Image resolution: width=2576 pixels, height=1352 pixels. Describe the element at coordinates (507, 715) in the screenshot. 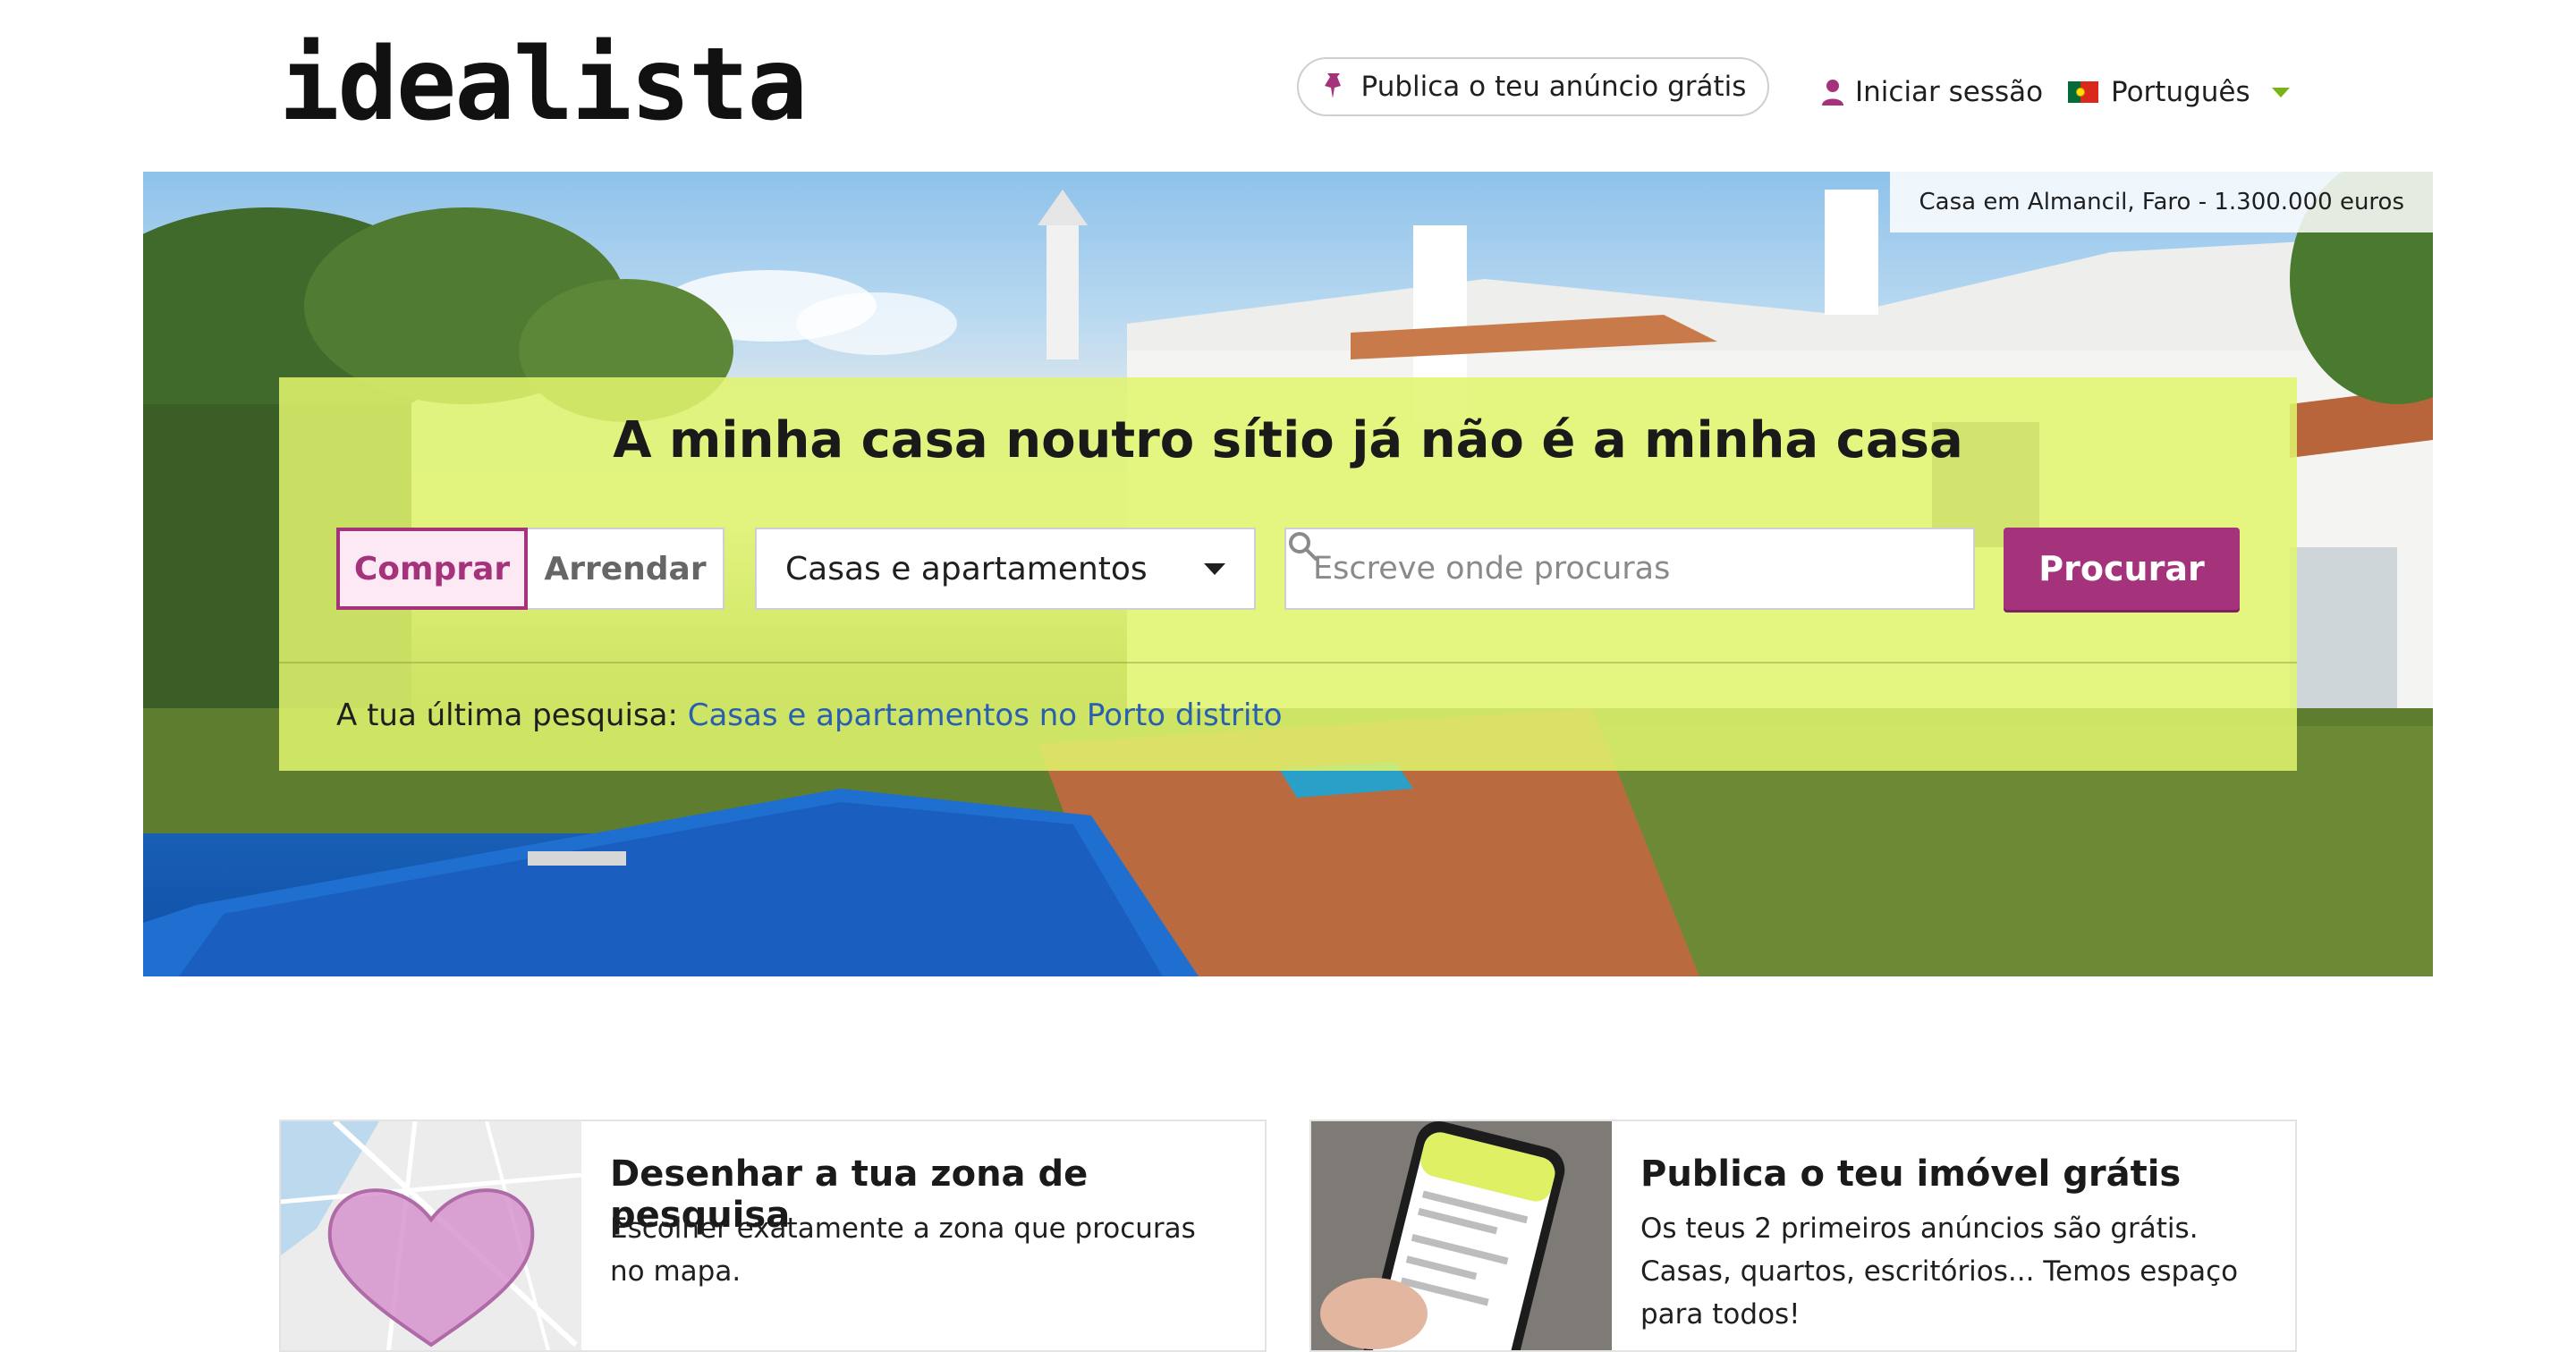

I see `last-search-label: A tua última pesquisa:` at that location.